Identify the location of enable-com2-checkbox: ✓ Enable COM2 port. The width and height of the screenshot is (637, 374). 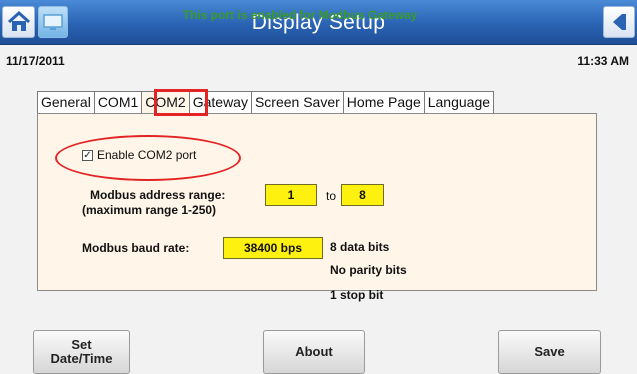
(139, 155).